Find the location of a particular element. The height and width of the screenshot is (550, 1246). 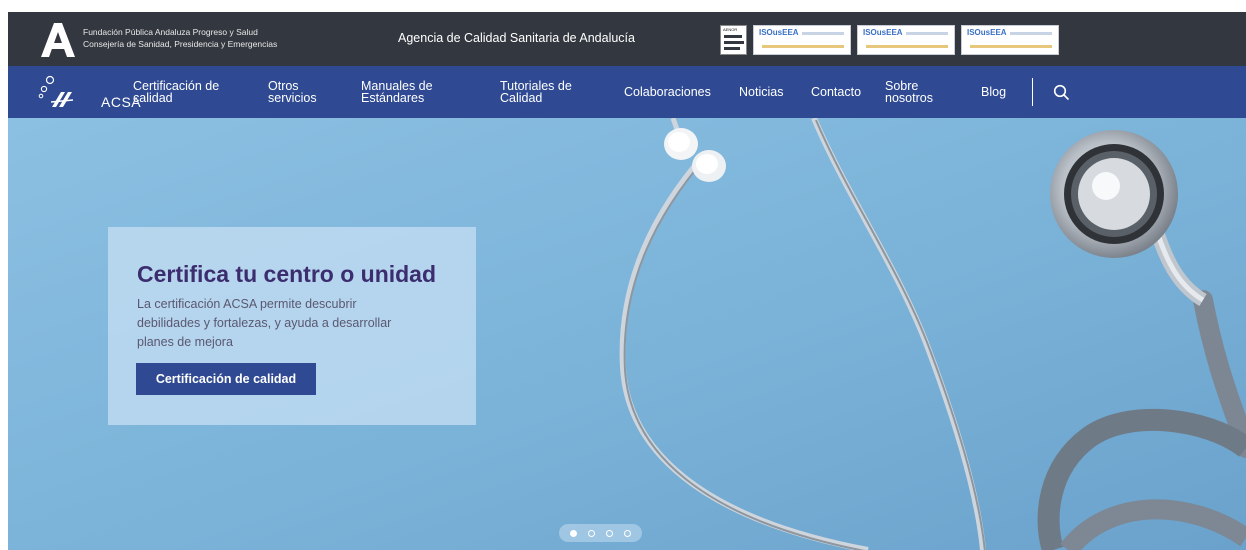

certificacion-de-calidad-button: Certificación de calidad is located at coordinates (226, 379).